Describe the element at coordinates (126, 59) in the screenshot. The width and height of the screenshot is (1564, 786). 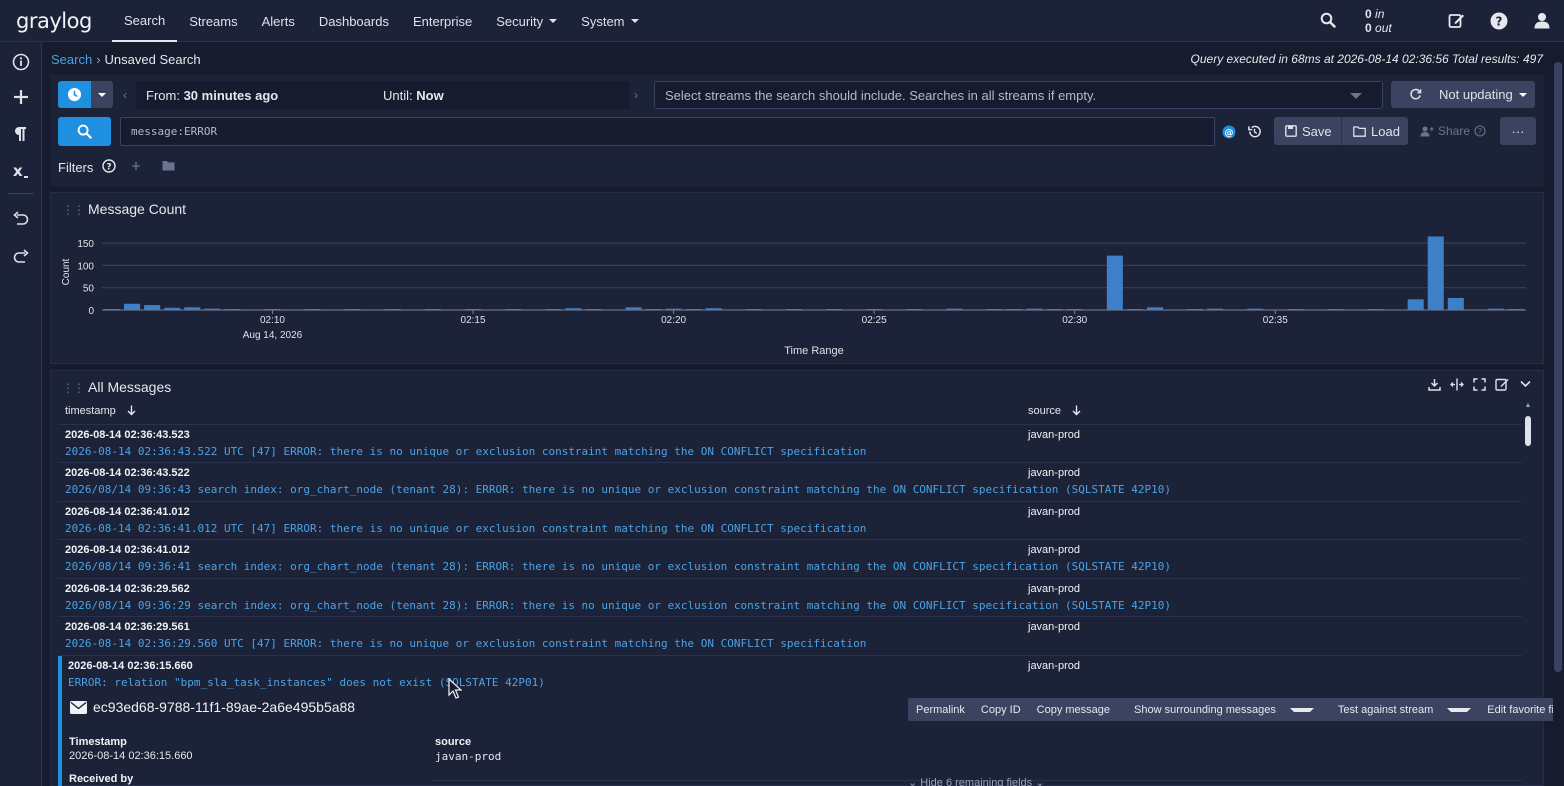
I see `breadcrumb: Search › Unsaved Search` at that location.